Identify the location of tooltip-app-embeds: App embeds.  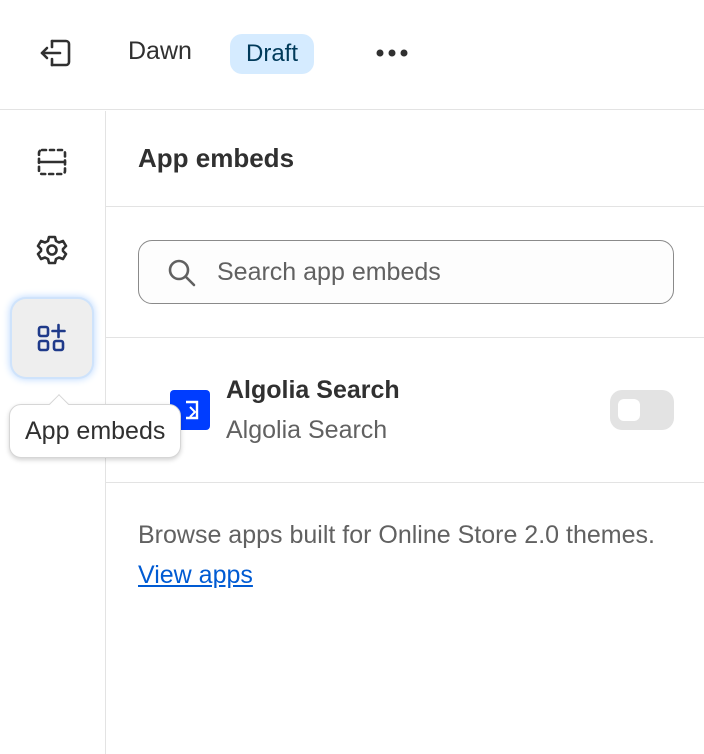
(95, 426).